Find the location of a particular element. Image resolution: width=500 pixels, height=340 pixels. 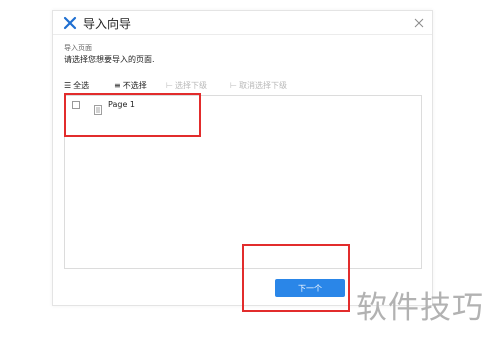

select-children-button: ⊢ 选择下级 is located at coordinates (186, 85).